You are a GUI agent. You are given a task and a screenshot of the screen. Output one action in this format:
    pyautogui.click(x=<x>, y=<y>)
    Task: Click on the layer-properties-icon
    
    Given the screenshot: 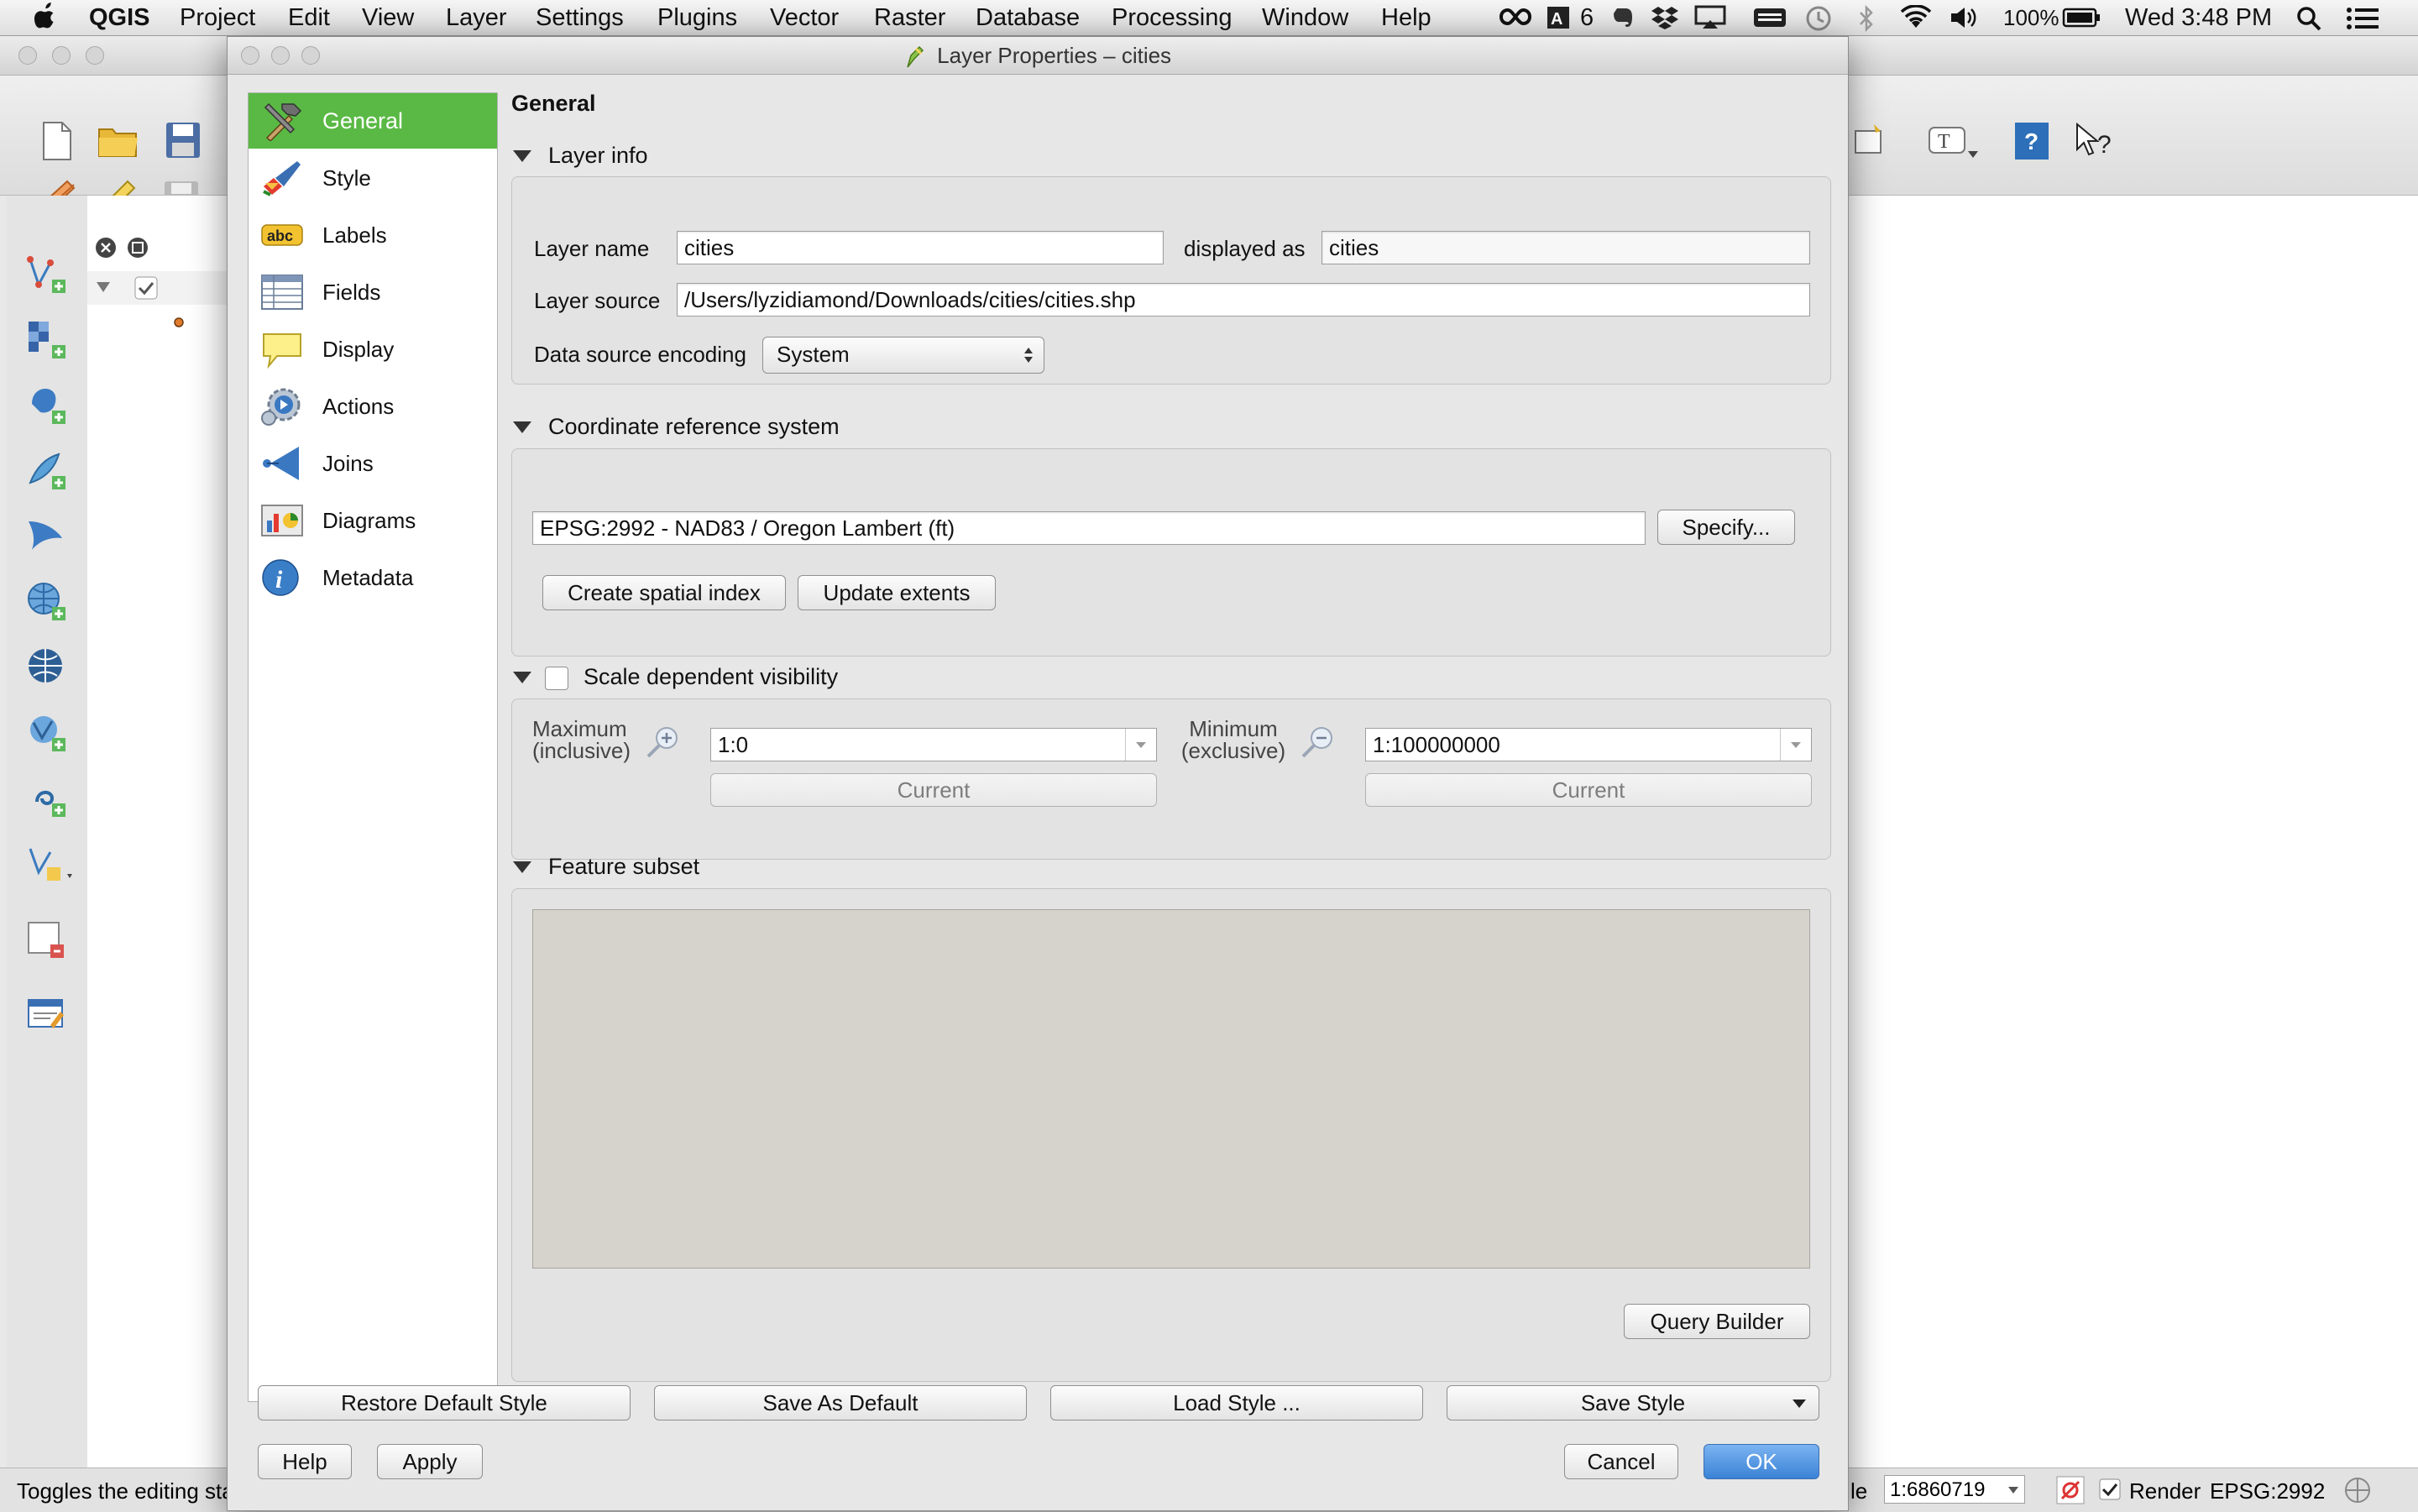 What is the action you would take?
    pyautogui.click(x=47, y=1015)
    